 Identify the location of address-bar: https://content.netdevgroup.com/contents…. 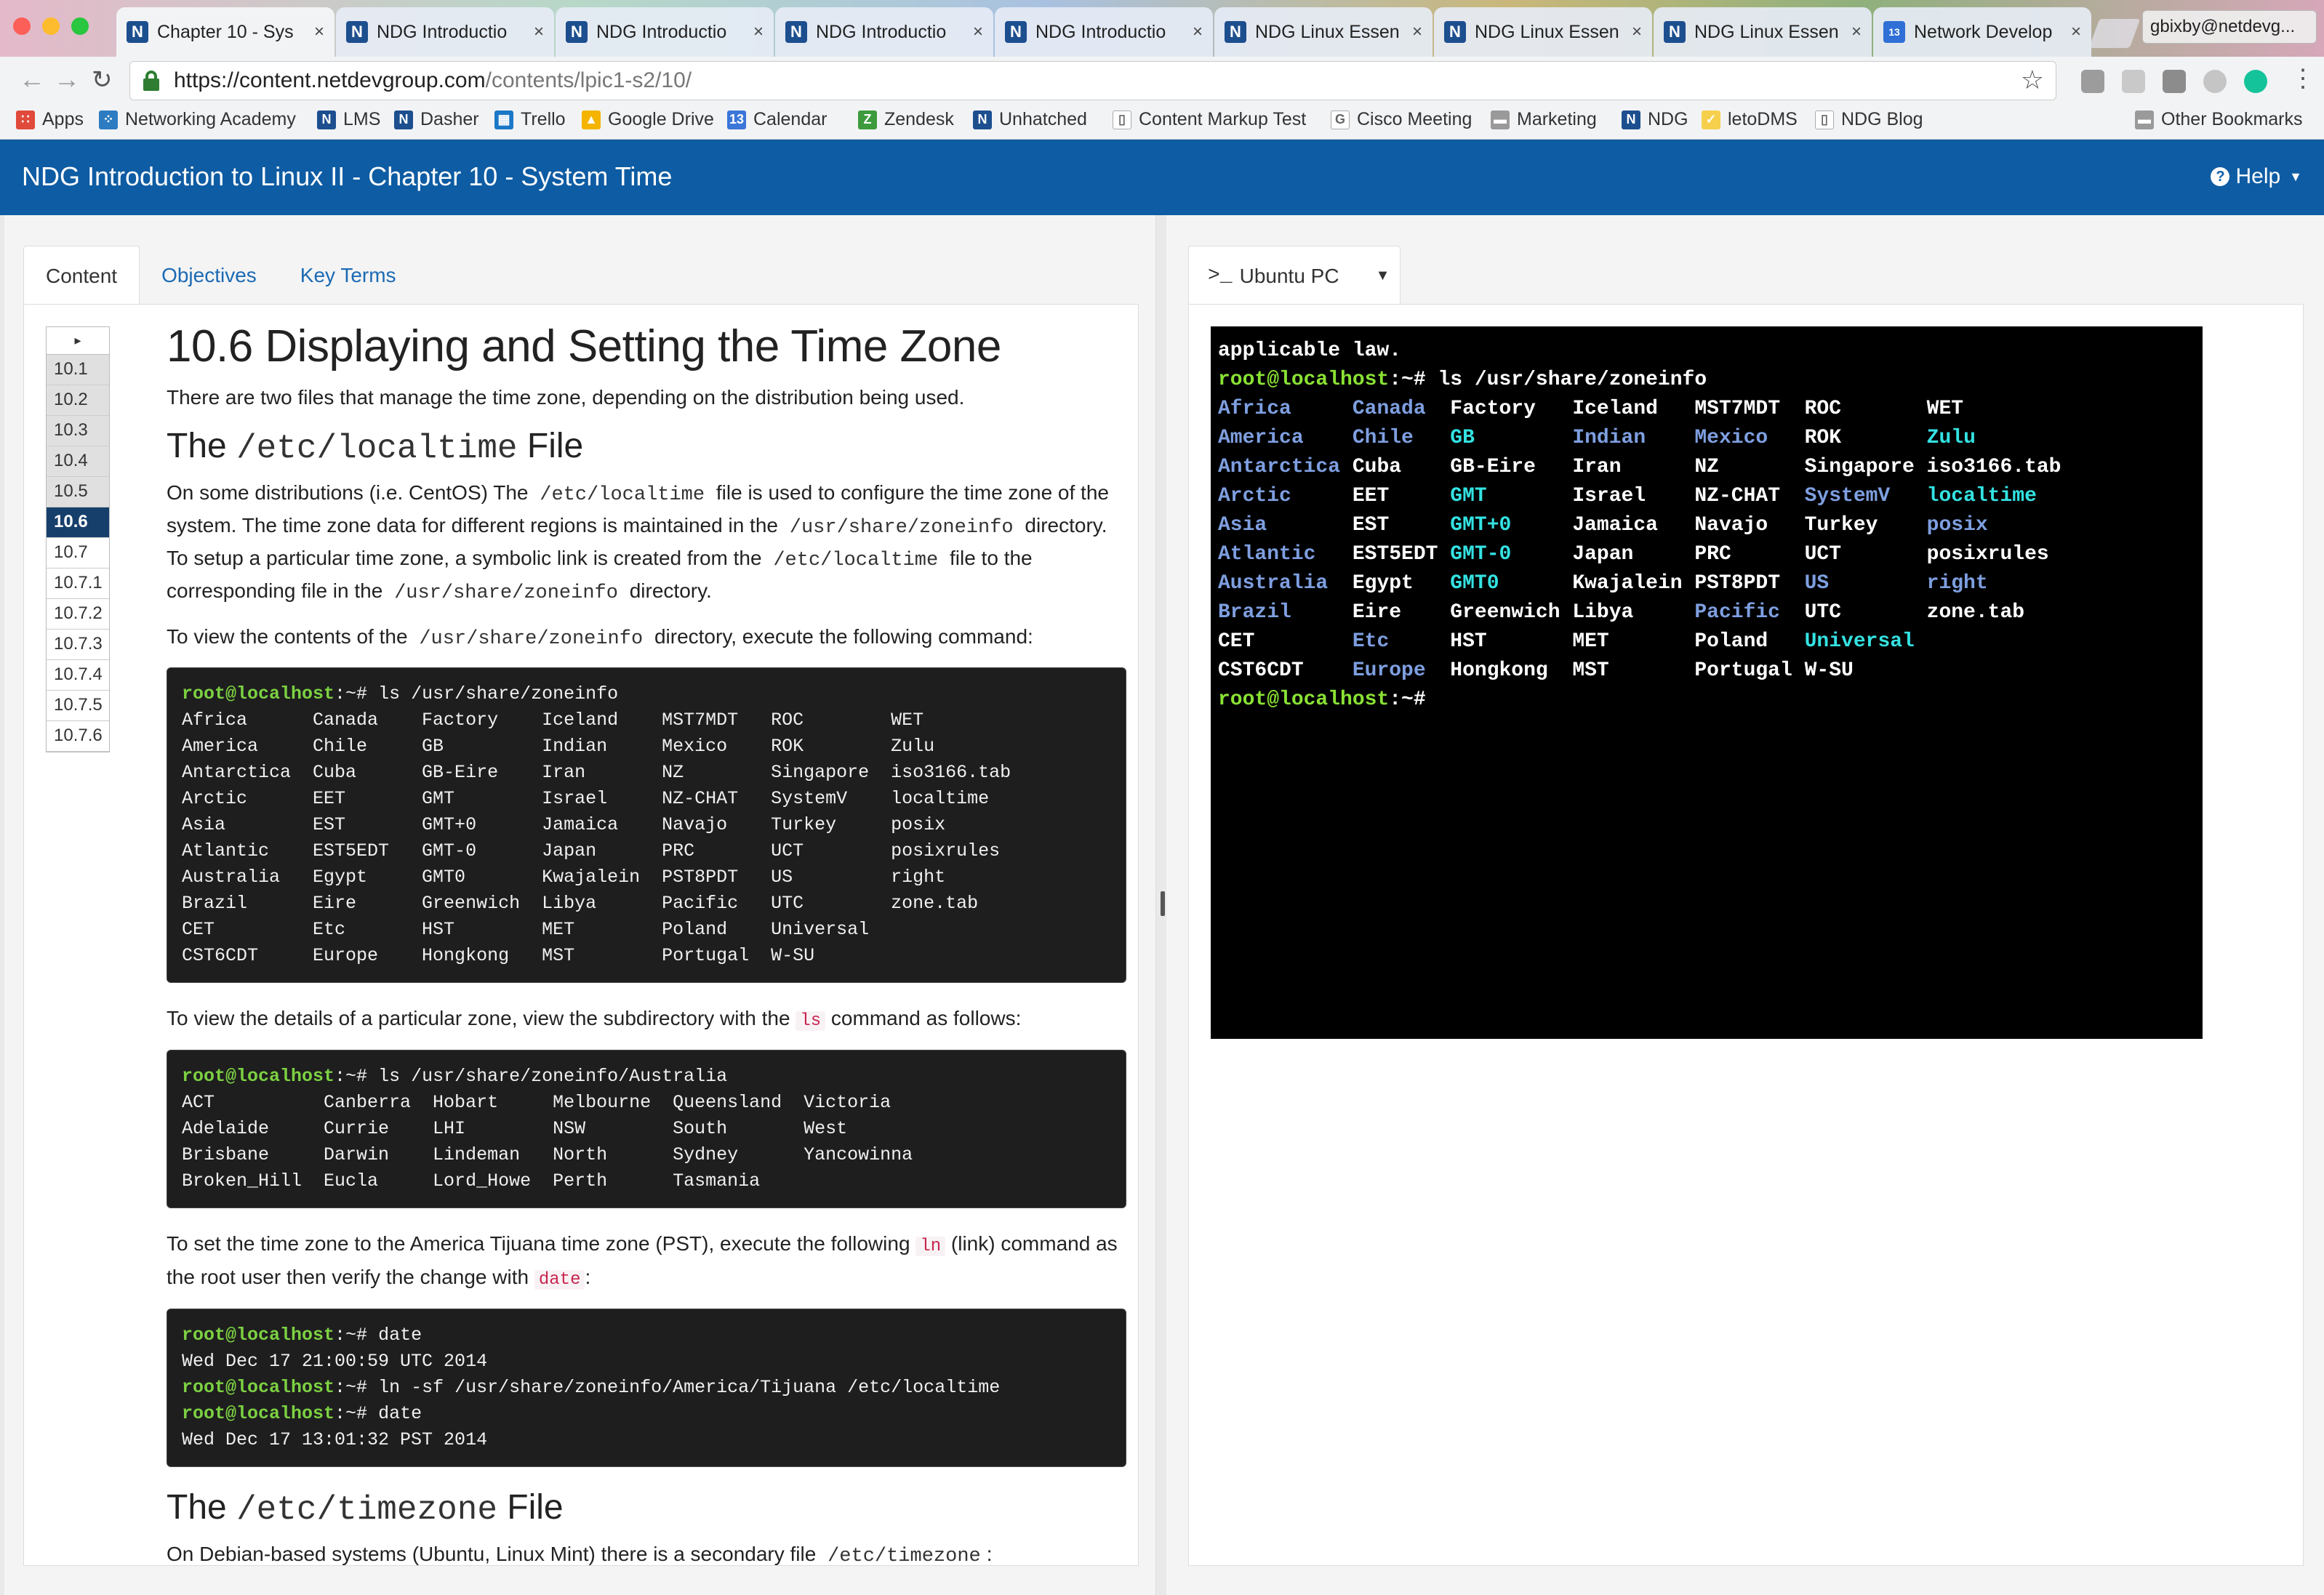
(1092, 80).